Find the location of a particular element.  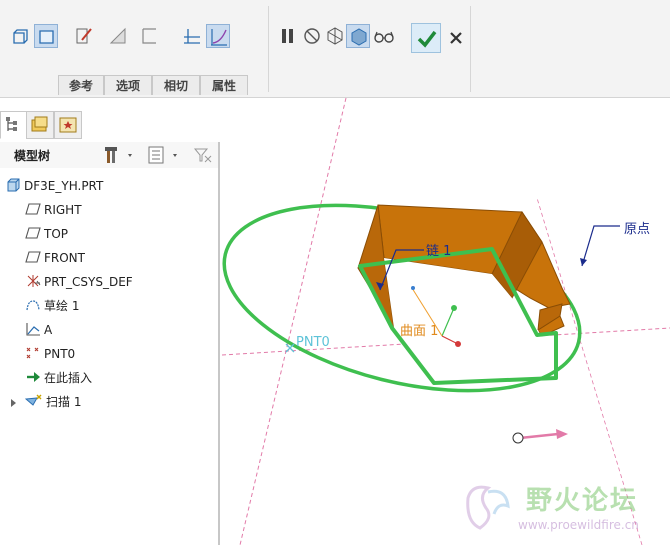

thicken-tool is located at coordinates (150, 36).